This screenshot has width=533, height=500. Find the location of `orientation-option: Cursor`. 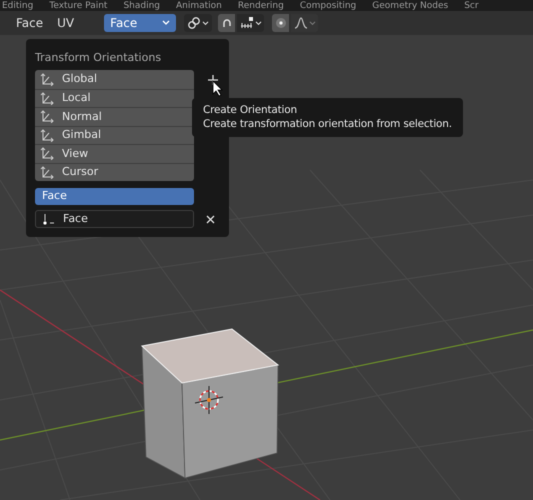

orientation-option: Cursor is located at coordinates (114, 171).